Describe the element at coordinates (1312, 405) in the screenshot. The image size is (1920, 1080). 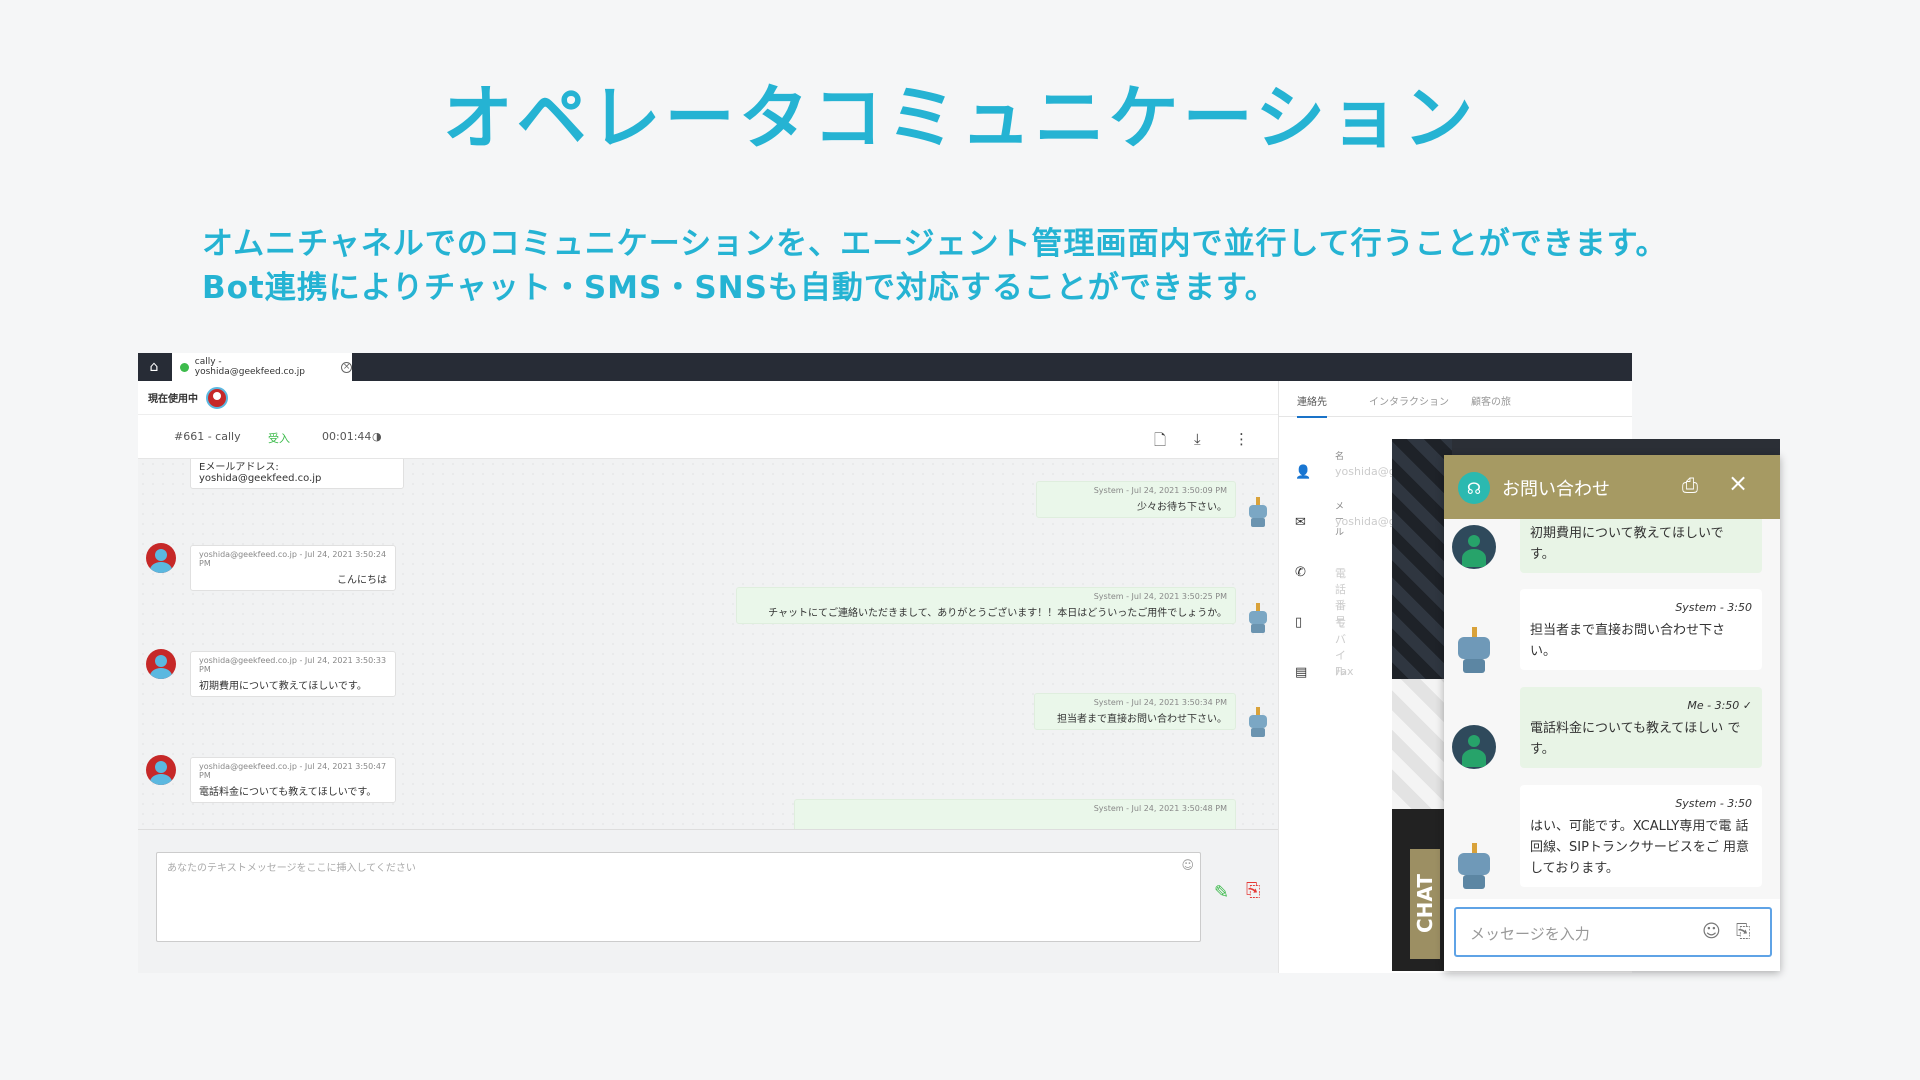
I see `tab-contact: 連絡先` at that location.